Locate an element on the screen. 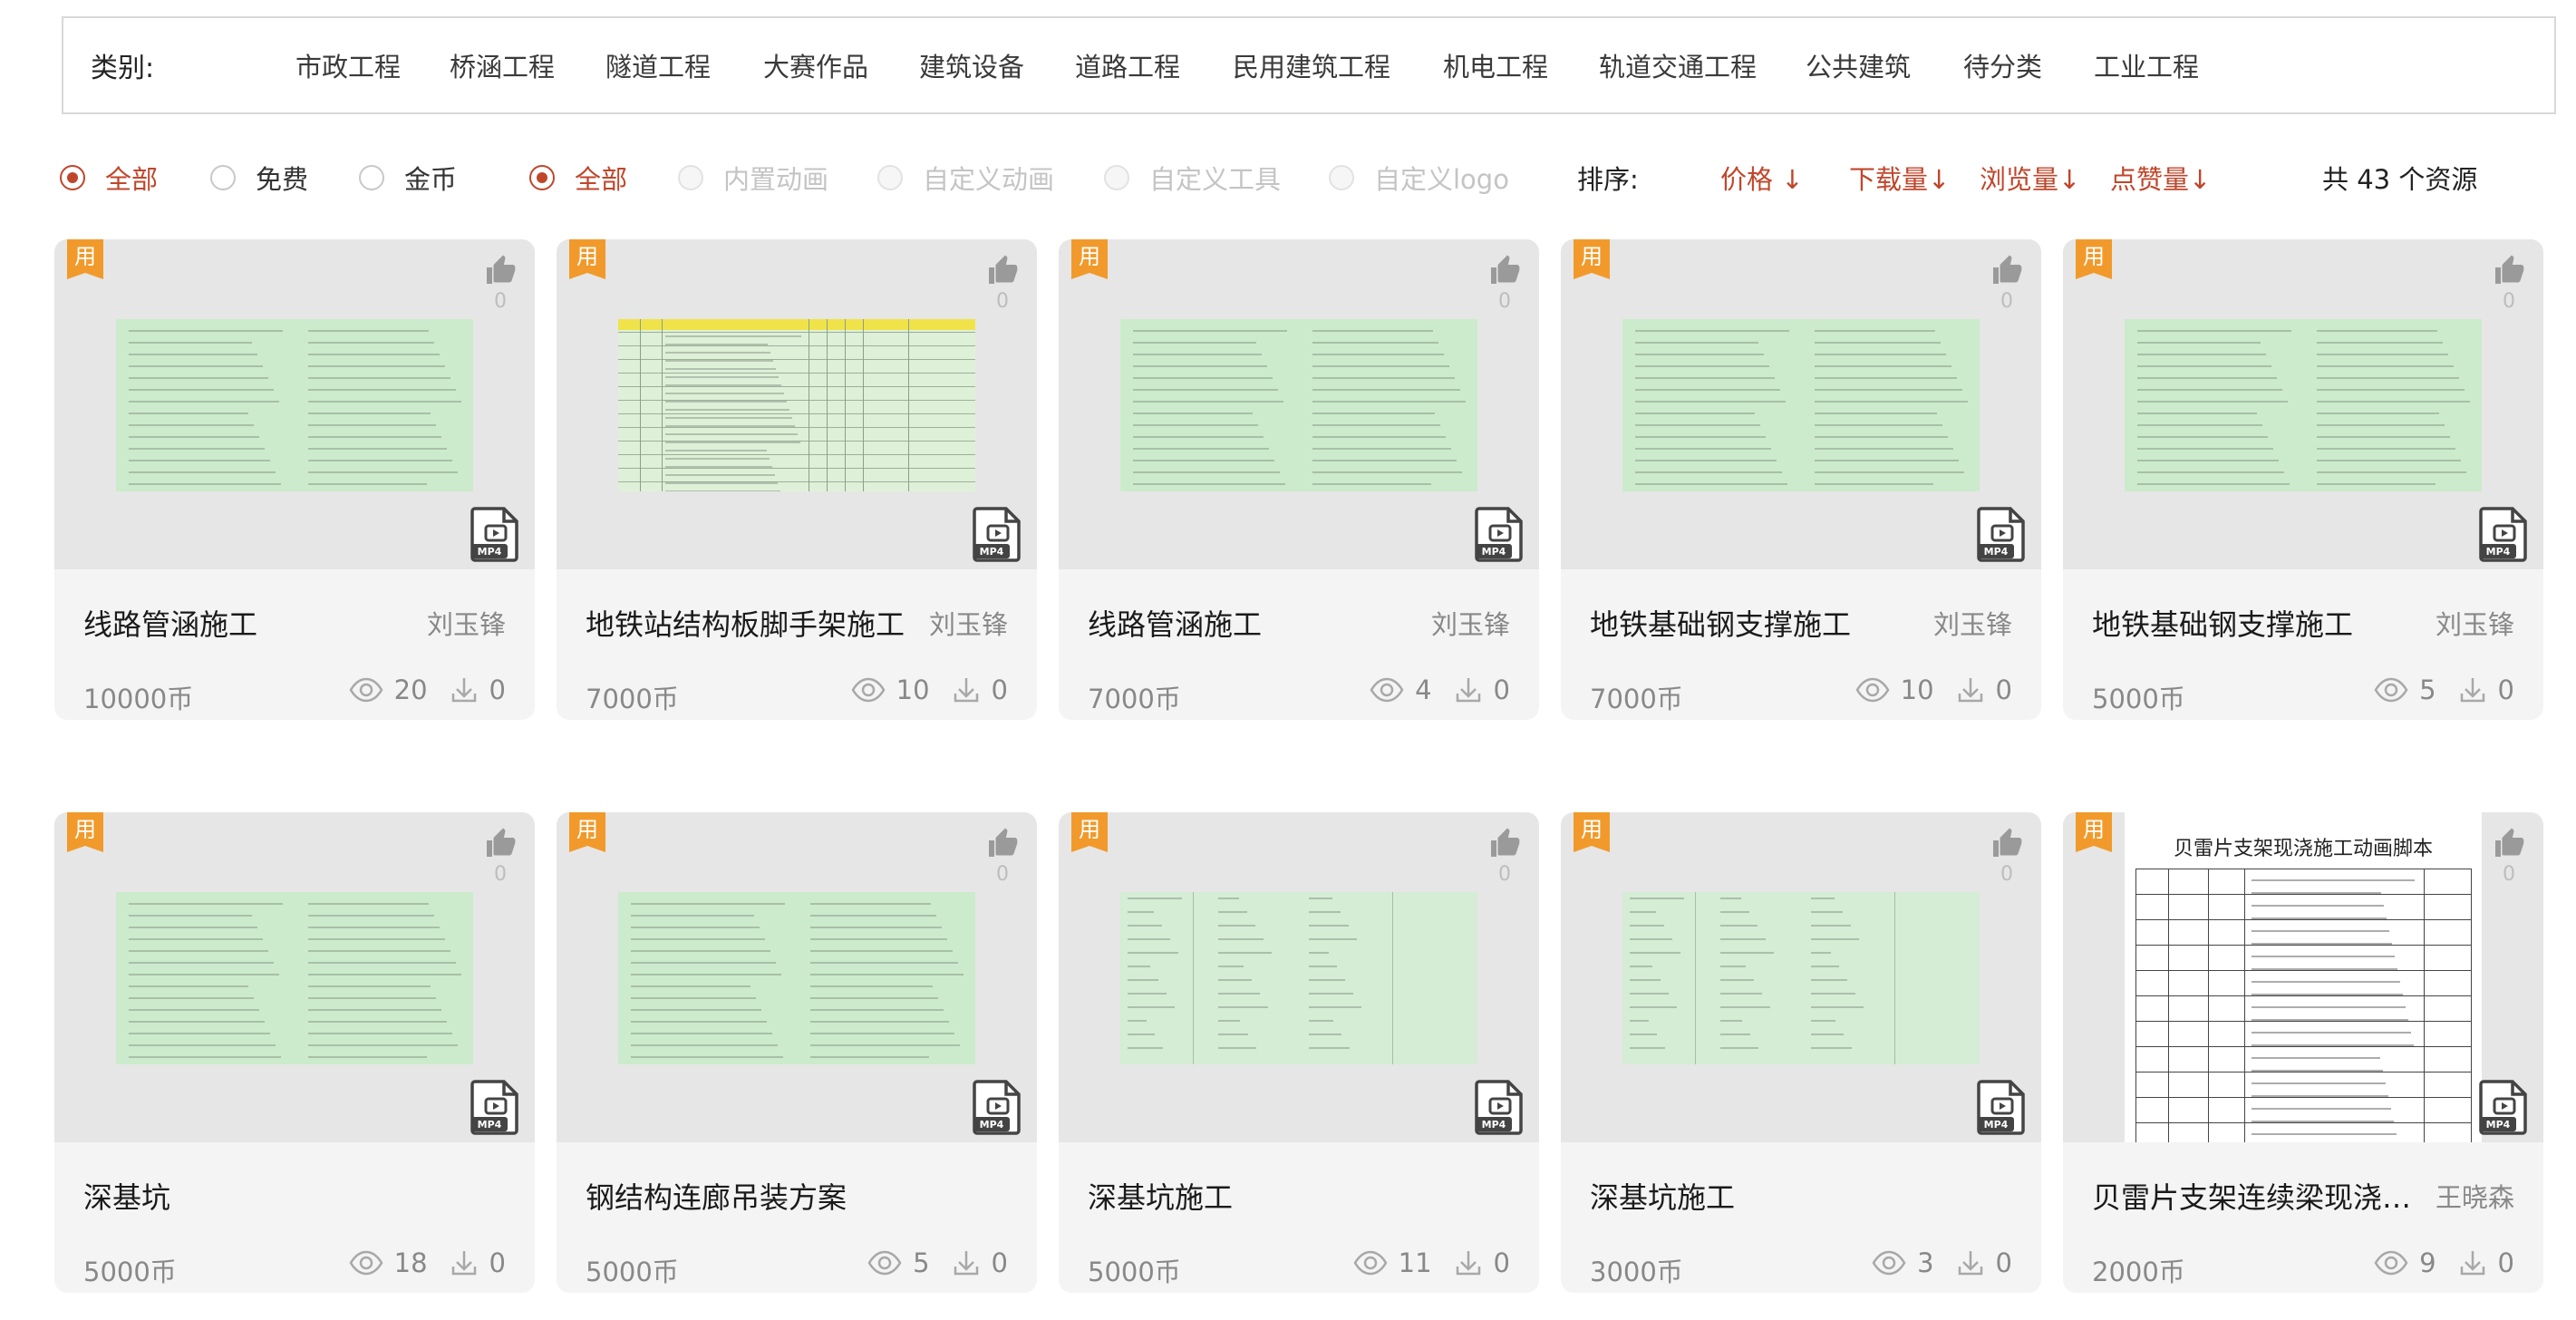  resource-card: 用 0 MP4 地铁基础钢支撑施工 刘玉锋 7000币 10 0 is located at coordinates (1801, 479).